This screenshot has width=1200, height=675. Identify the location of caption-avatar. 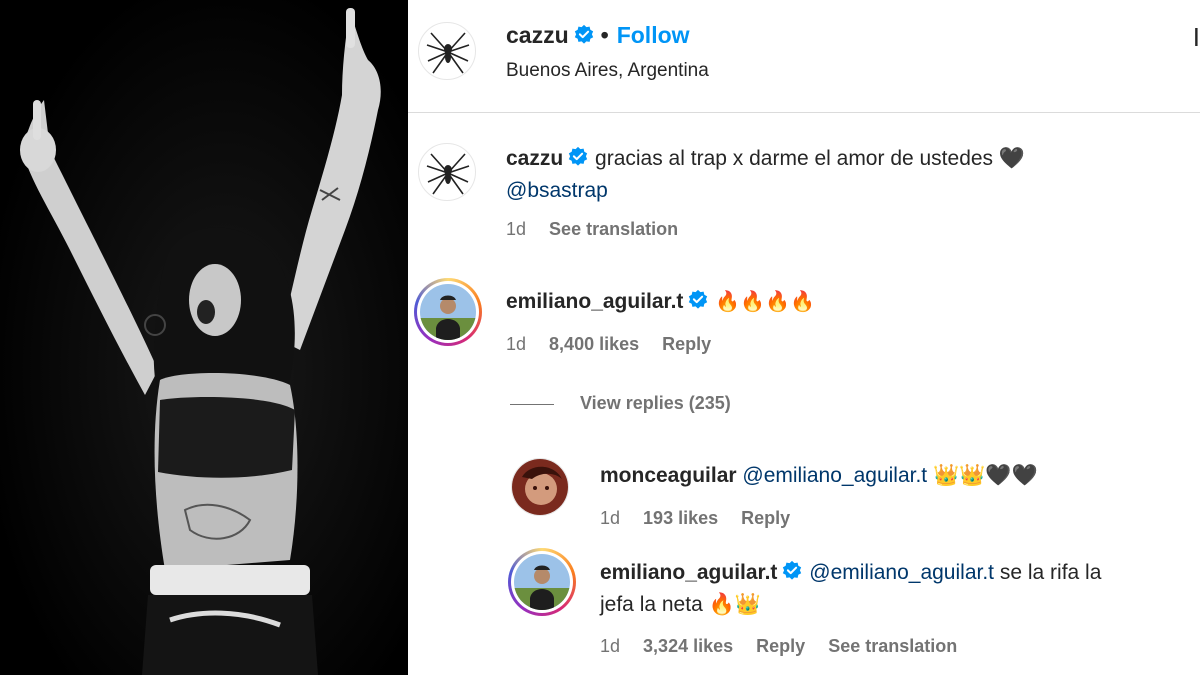
(447, 172).